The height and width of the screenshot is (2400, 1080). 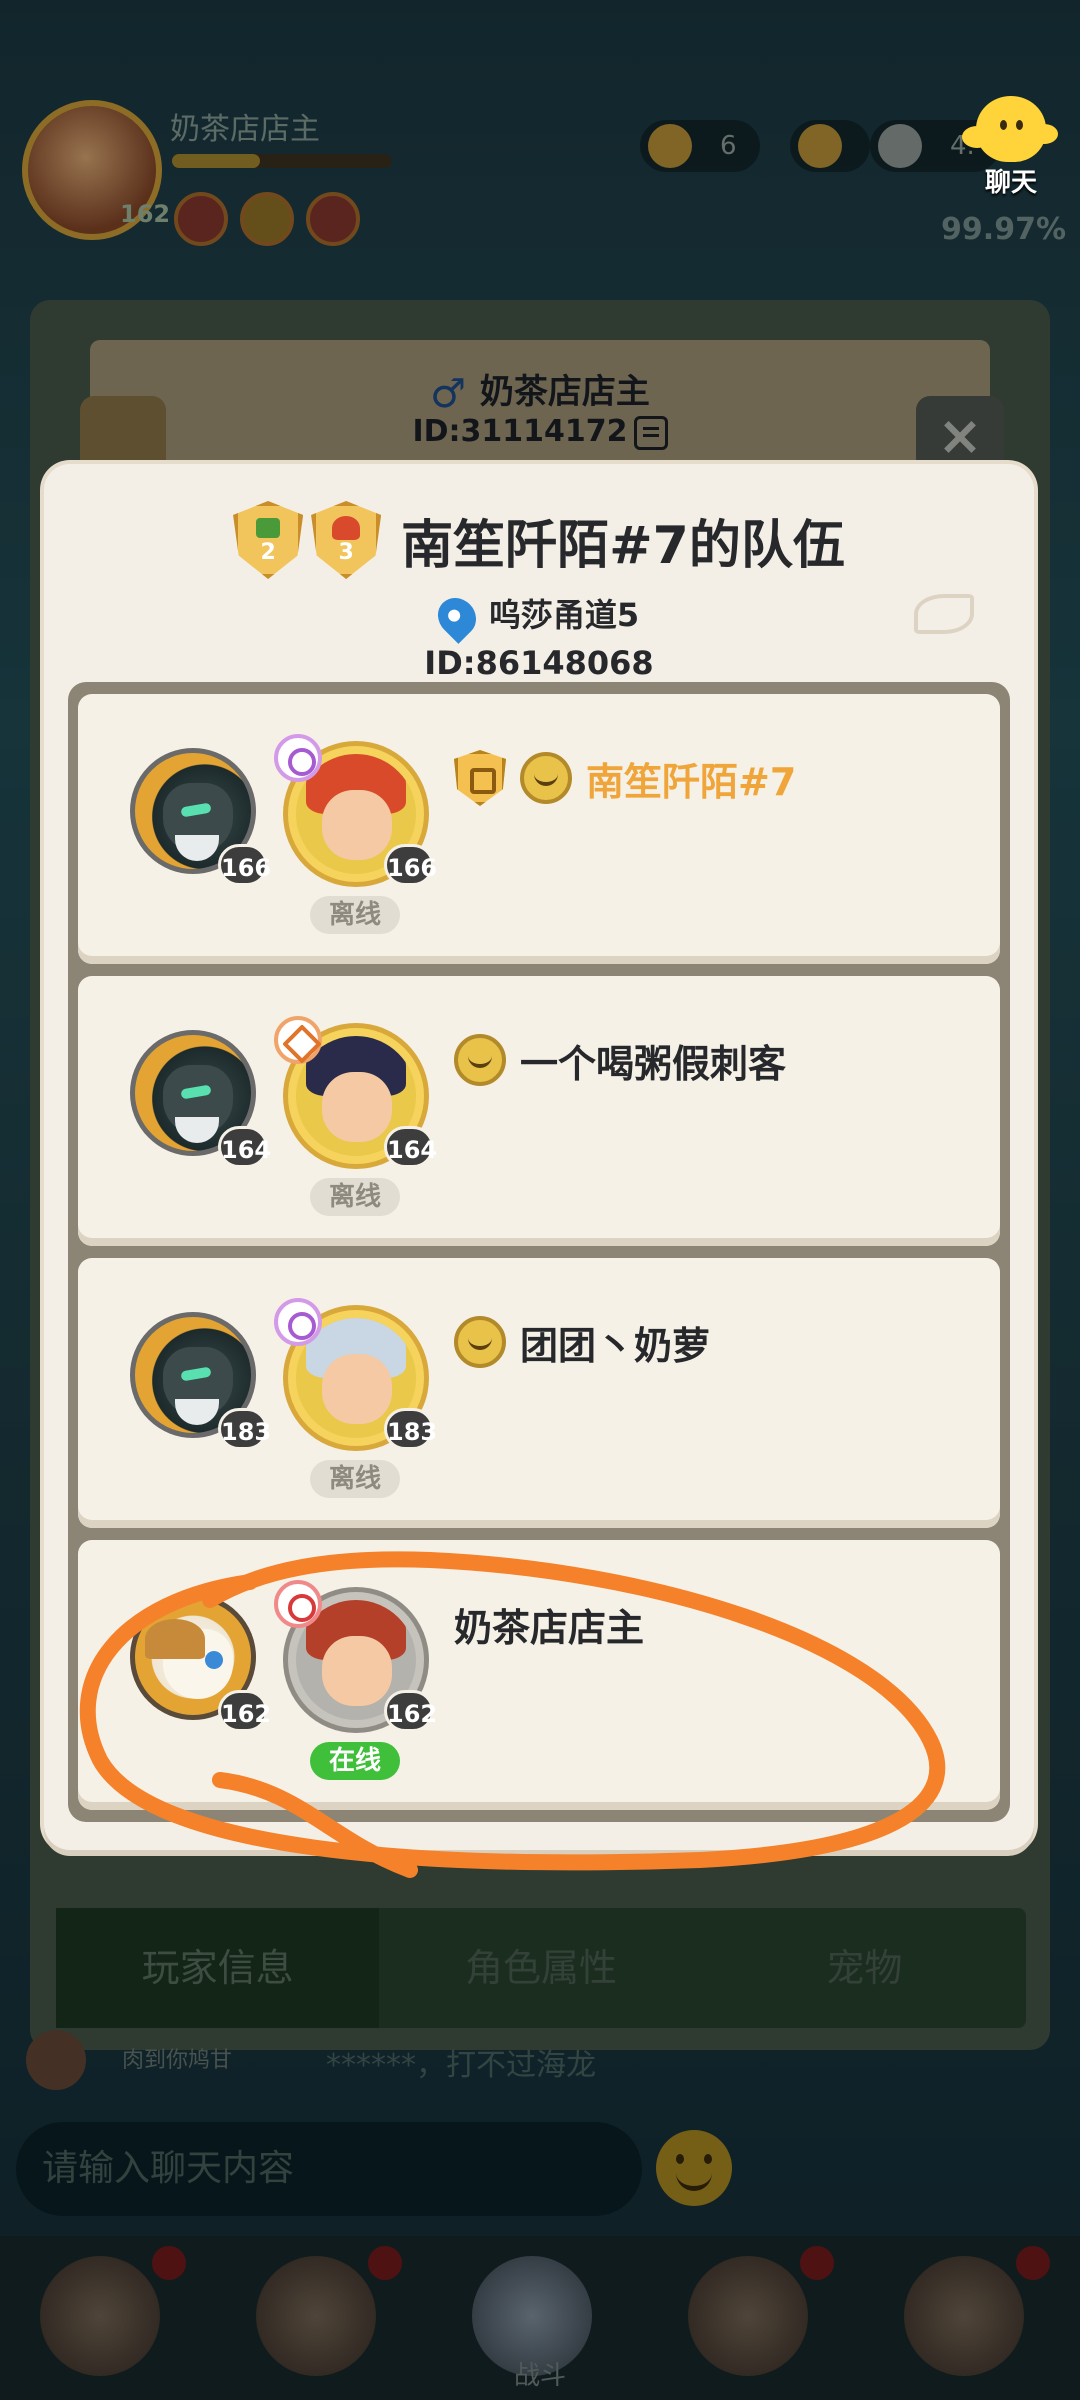 I want to click on team-title-row: 2 3 南笙阡陌#7的队伍, so click(x=539, y=540).